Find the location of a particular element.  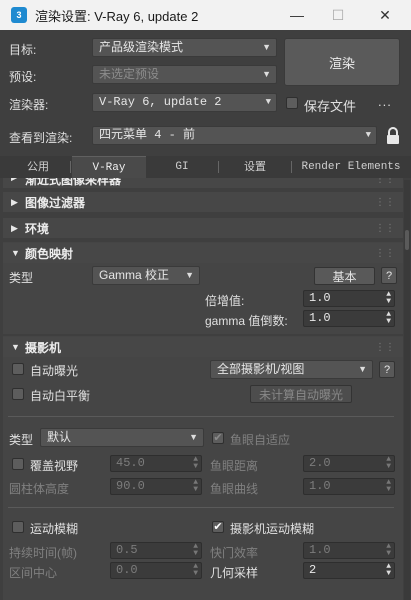

tab-bar: 公用 V-Ray GI 设置 Render Elements is located at coordinates (205, 167).